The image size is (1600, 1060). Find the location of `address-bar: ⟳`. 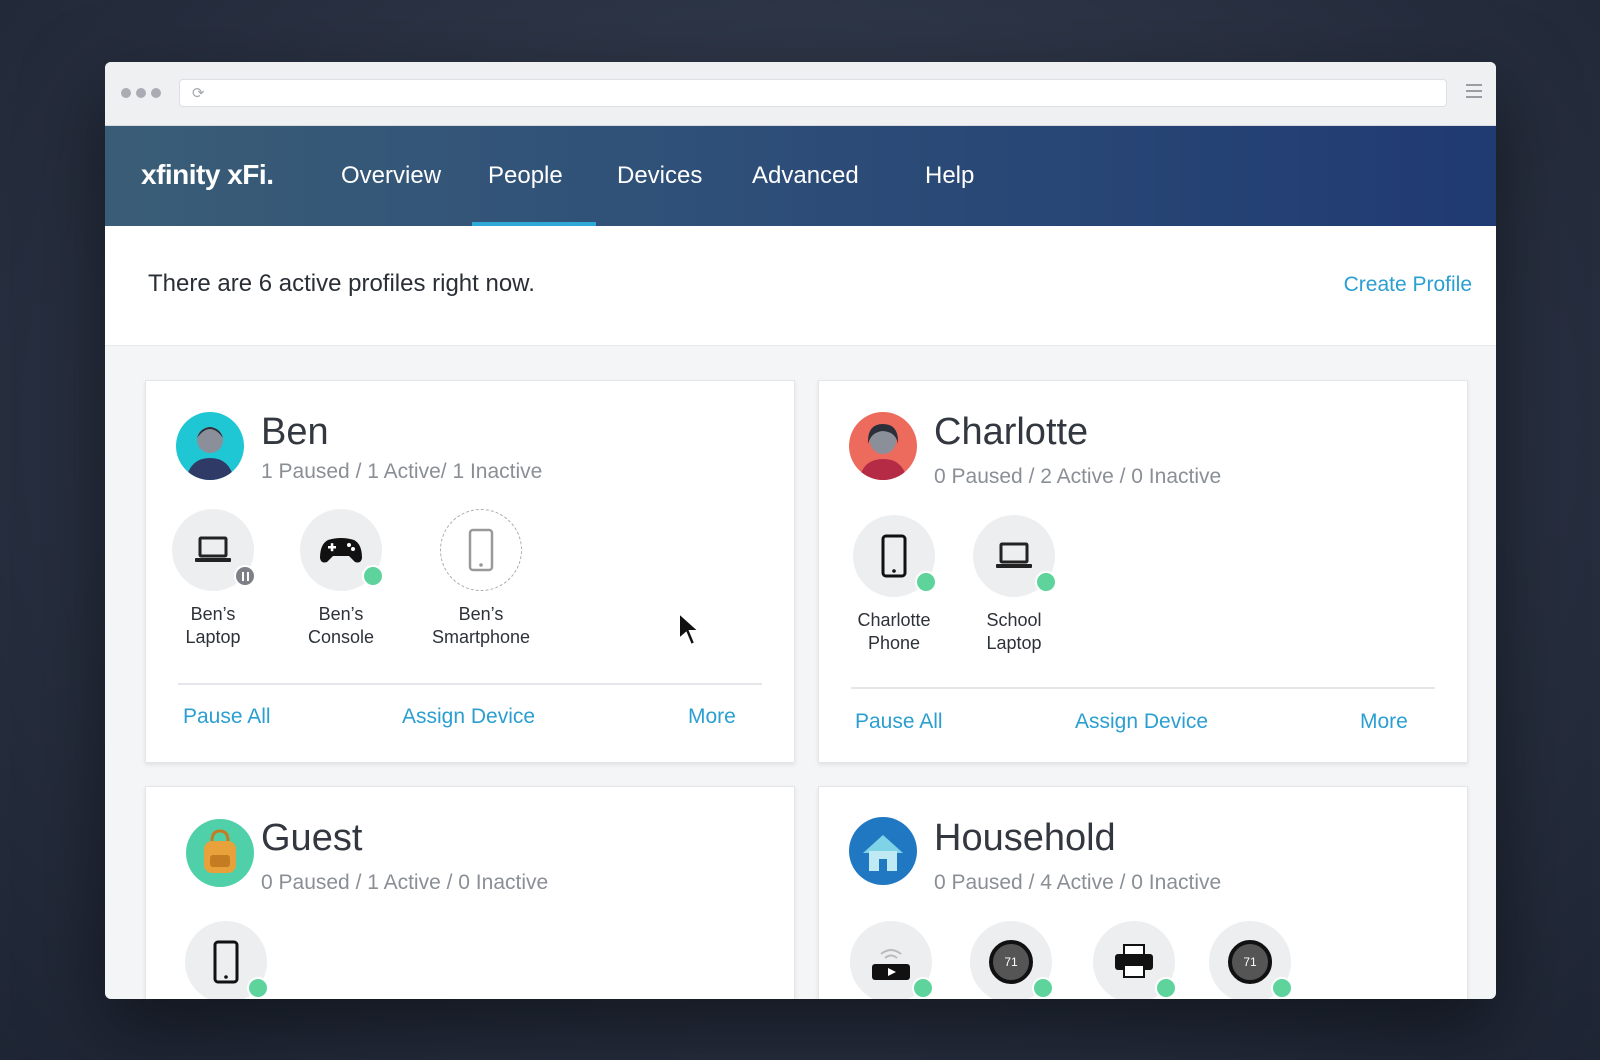

address-bar: ⟳ is located at coordinates (813, 93).